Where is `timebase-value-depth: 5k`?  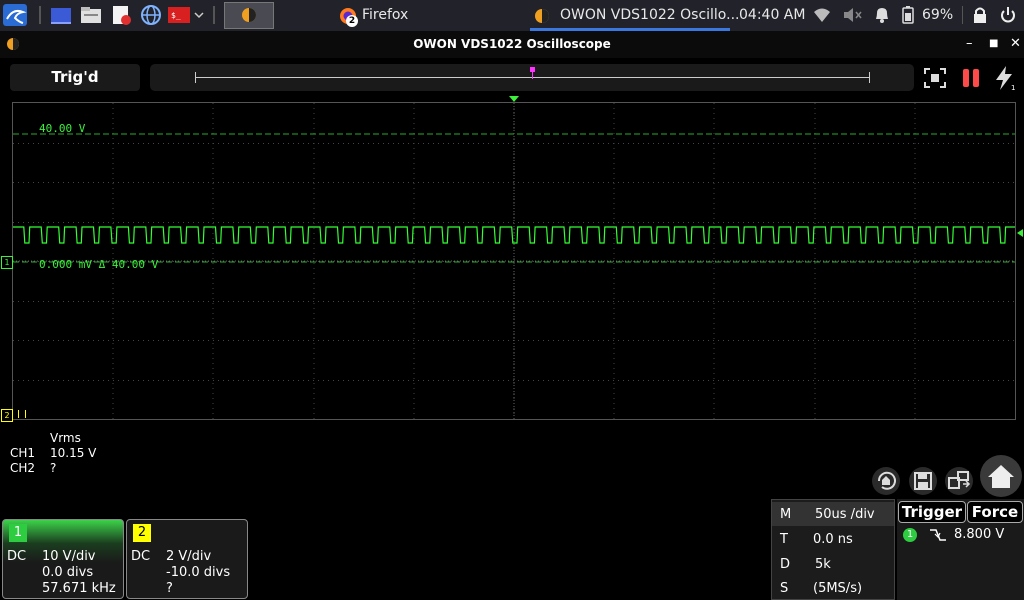 timebase-value-depth: 5k is located at coordinates (823, 564).